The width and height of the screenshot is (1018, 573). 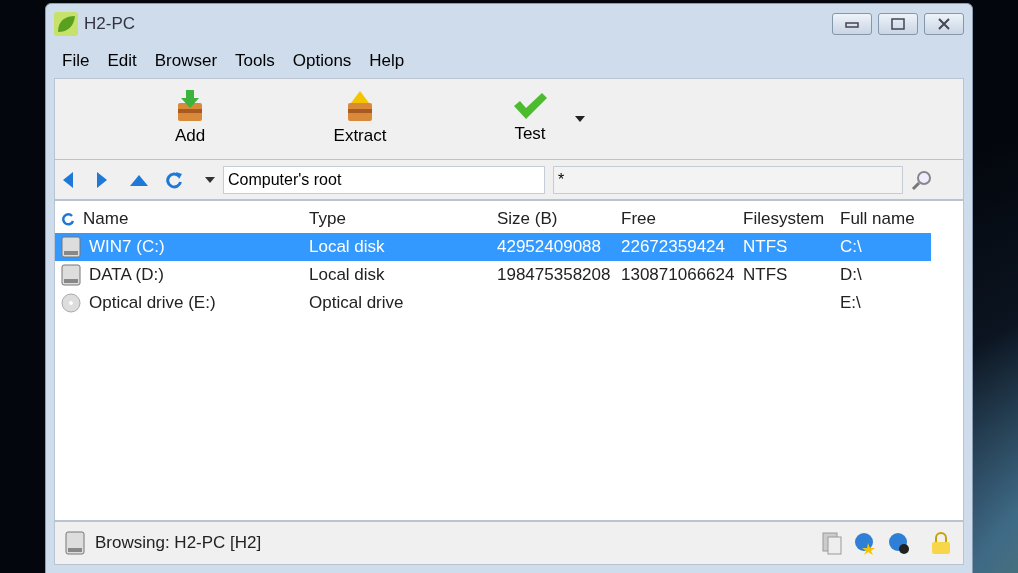 I want to click on table-cell: 198475358208, so click(x=554, y=275).